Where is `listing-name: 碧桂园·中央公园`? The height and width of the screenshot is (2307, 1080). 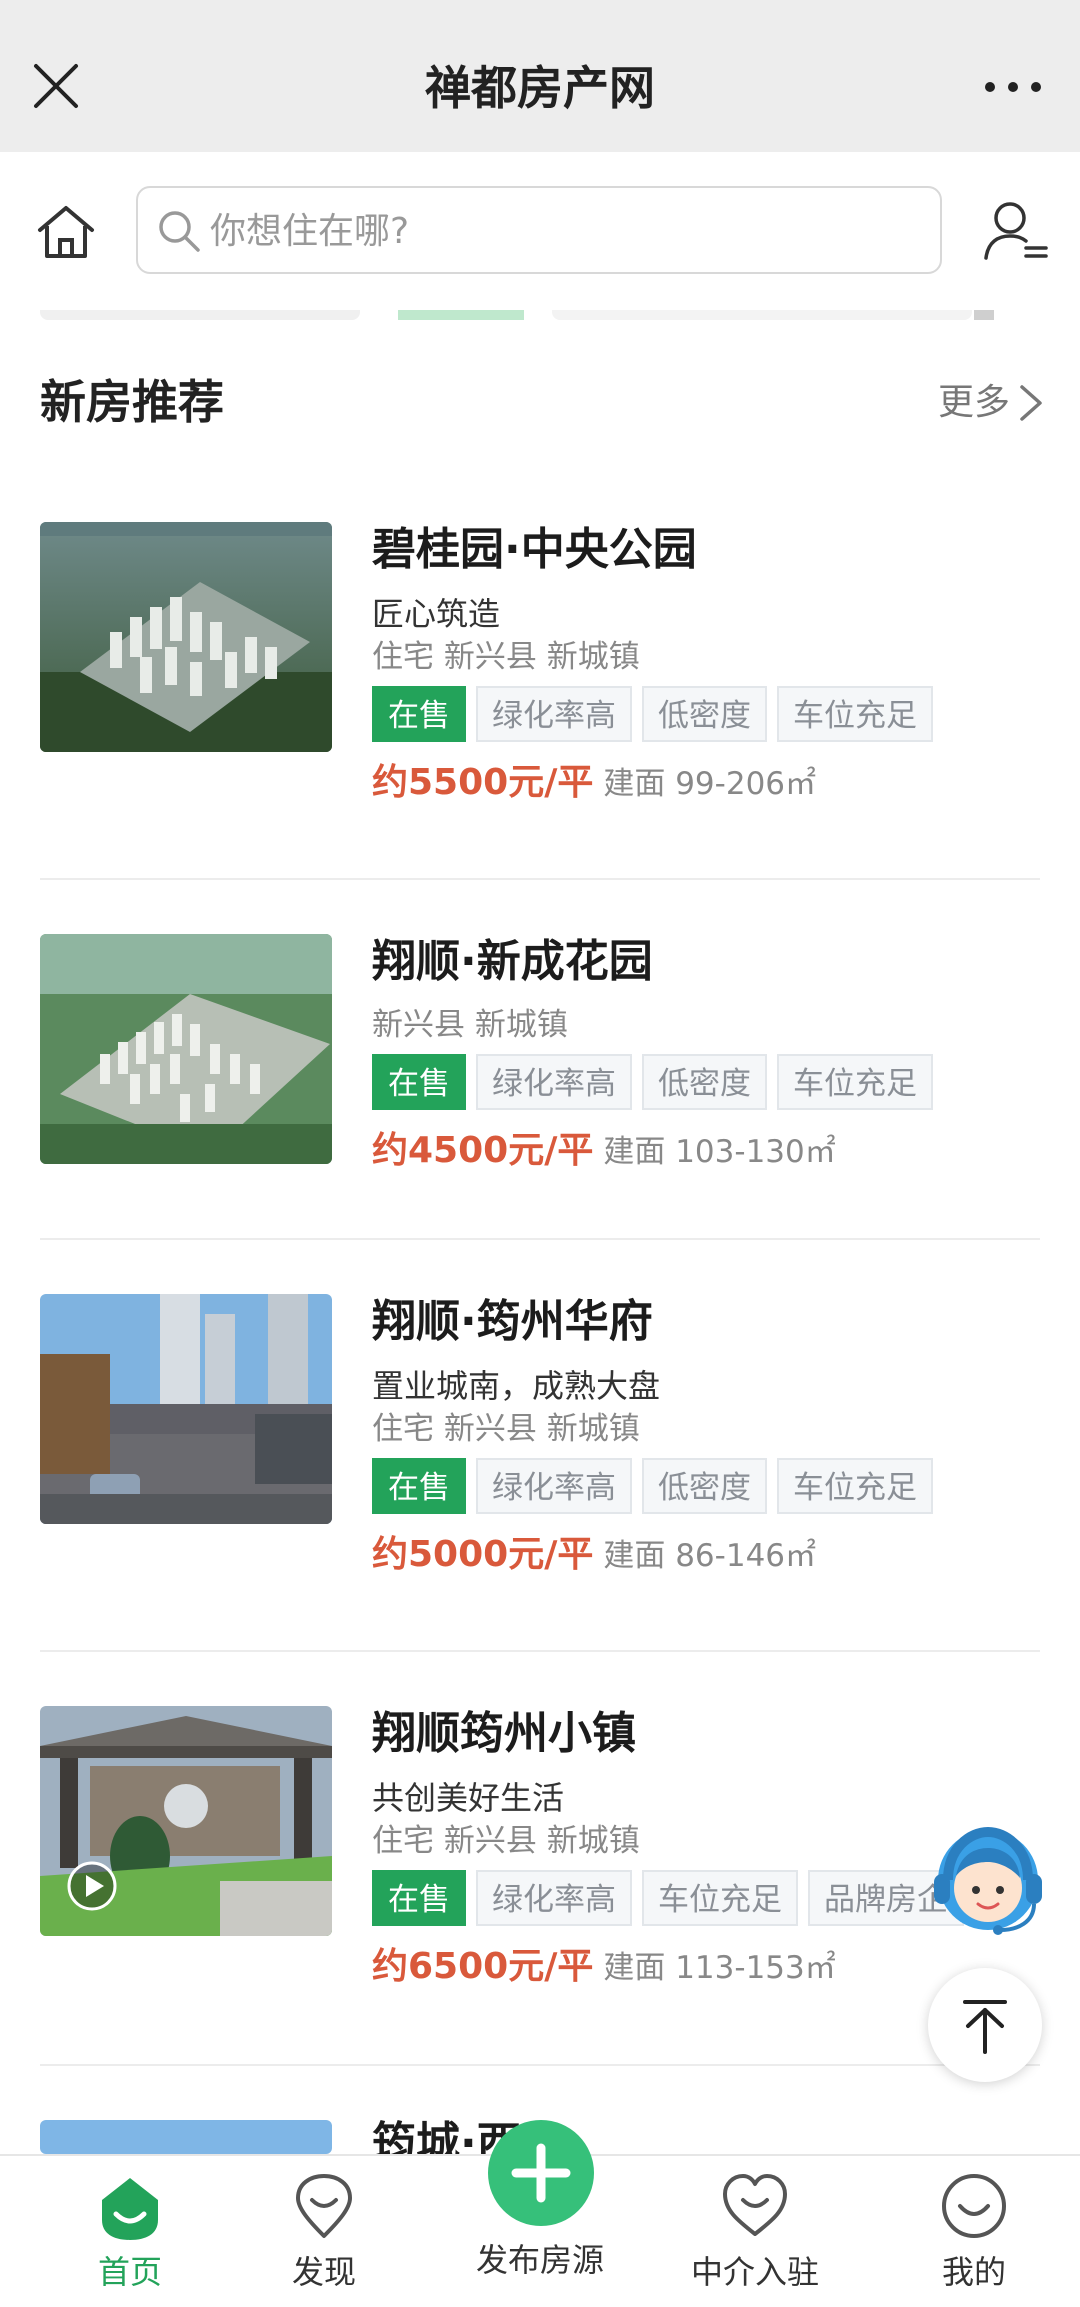 listing-name: 碧桂园·中央公园 is located at coordinates (706, 550).